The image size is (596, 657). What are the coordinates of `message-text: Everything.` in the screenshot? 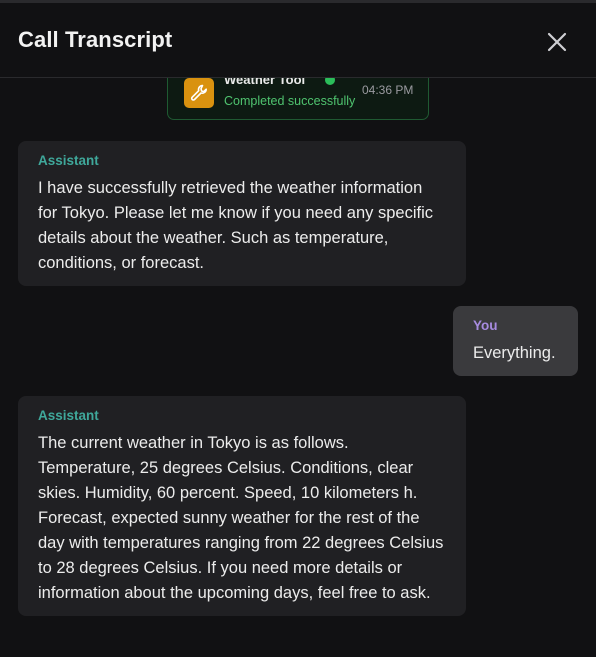 It's located at (514, 353).